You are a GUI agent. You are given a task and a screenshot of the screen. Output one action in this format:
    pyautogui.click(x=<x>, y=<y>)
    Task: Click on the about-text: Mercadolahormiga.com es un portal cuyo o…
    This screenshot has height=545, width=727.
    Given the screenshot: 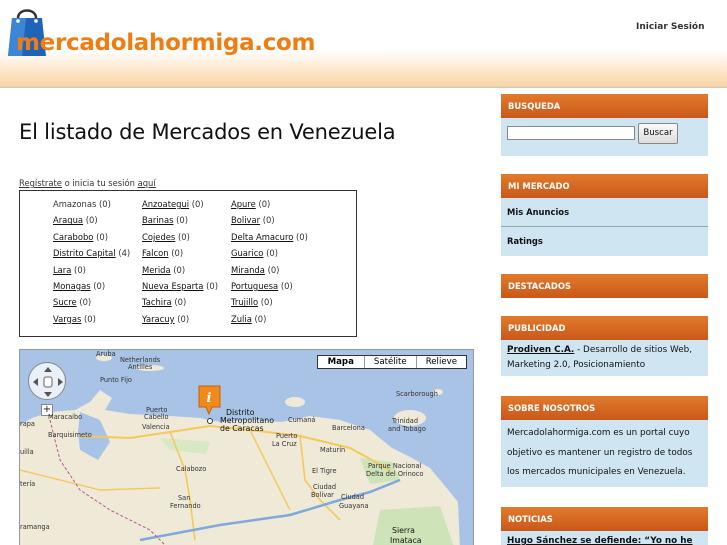 What is the action you would take?
    pyautogui.click(x=604, y=453)
    